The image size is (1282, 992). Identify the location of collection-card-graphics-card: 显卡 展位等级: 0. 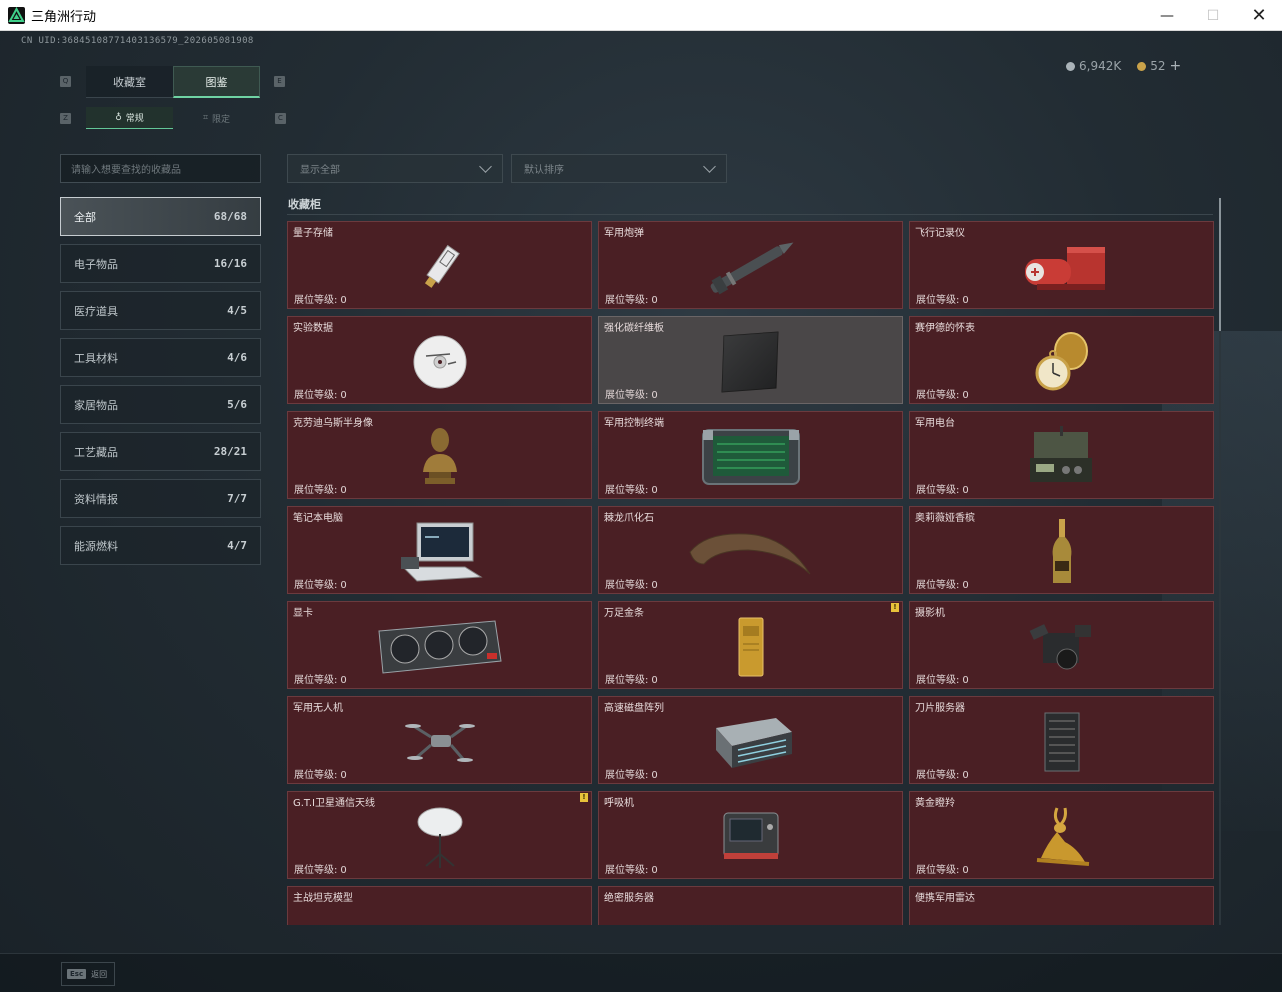
(439, 645).